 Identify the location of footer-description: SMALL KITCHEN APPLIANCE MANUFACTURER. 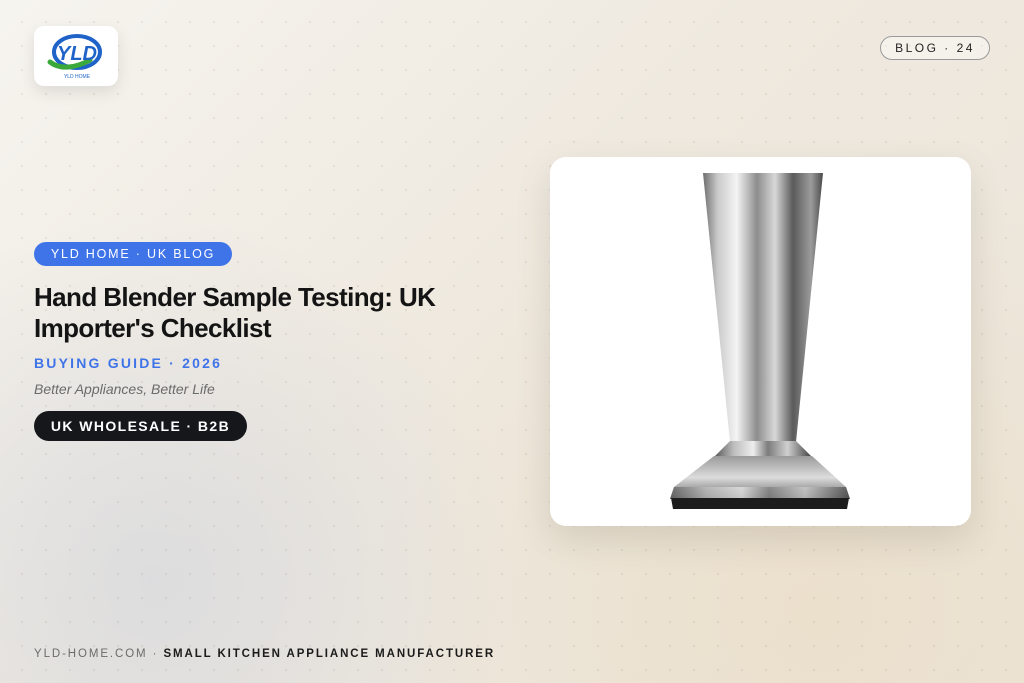
(329, 654).